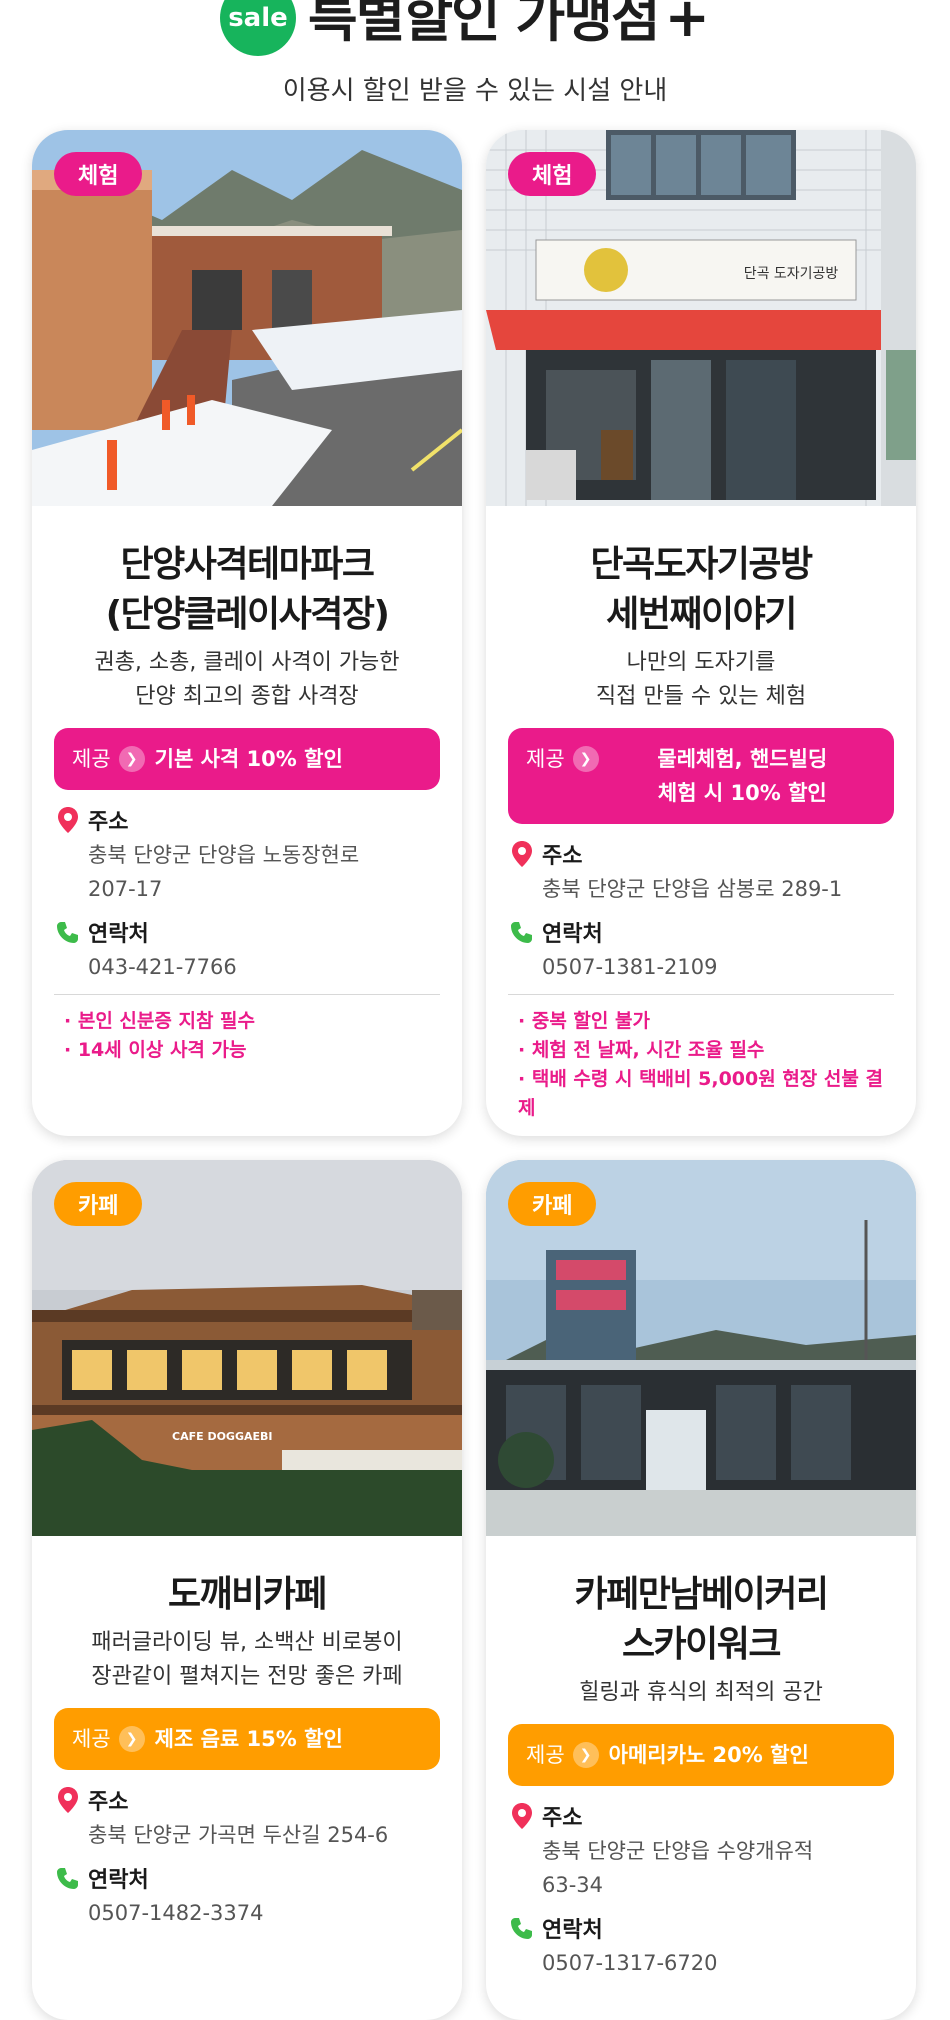 The height and width of the screenshot is (2020, 950). Describe the element at coordinates (718, 1868) in the screenshot. I see `address-value: 충북 단양군 단양읍 수양개유적 63-34` at that location.